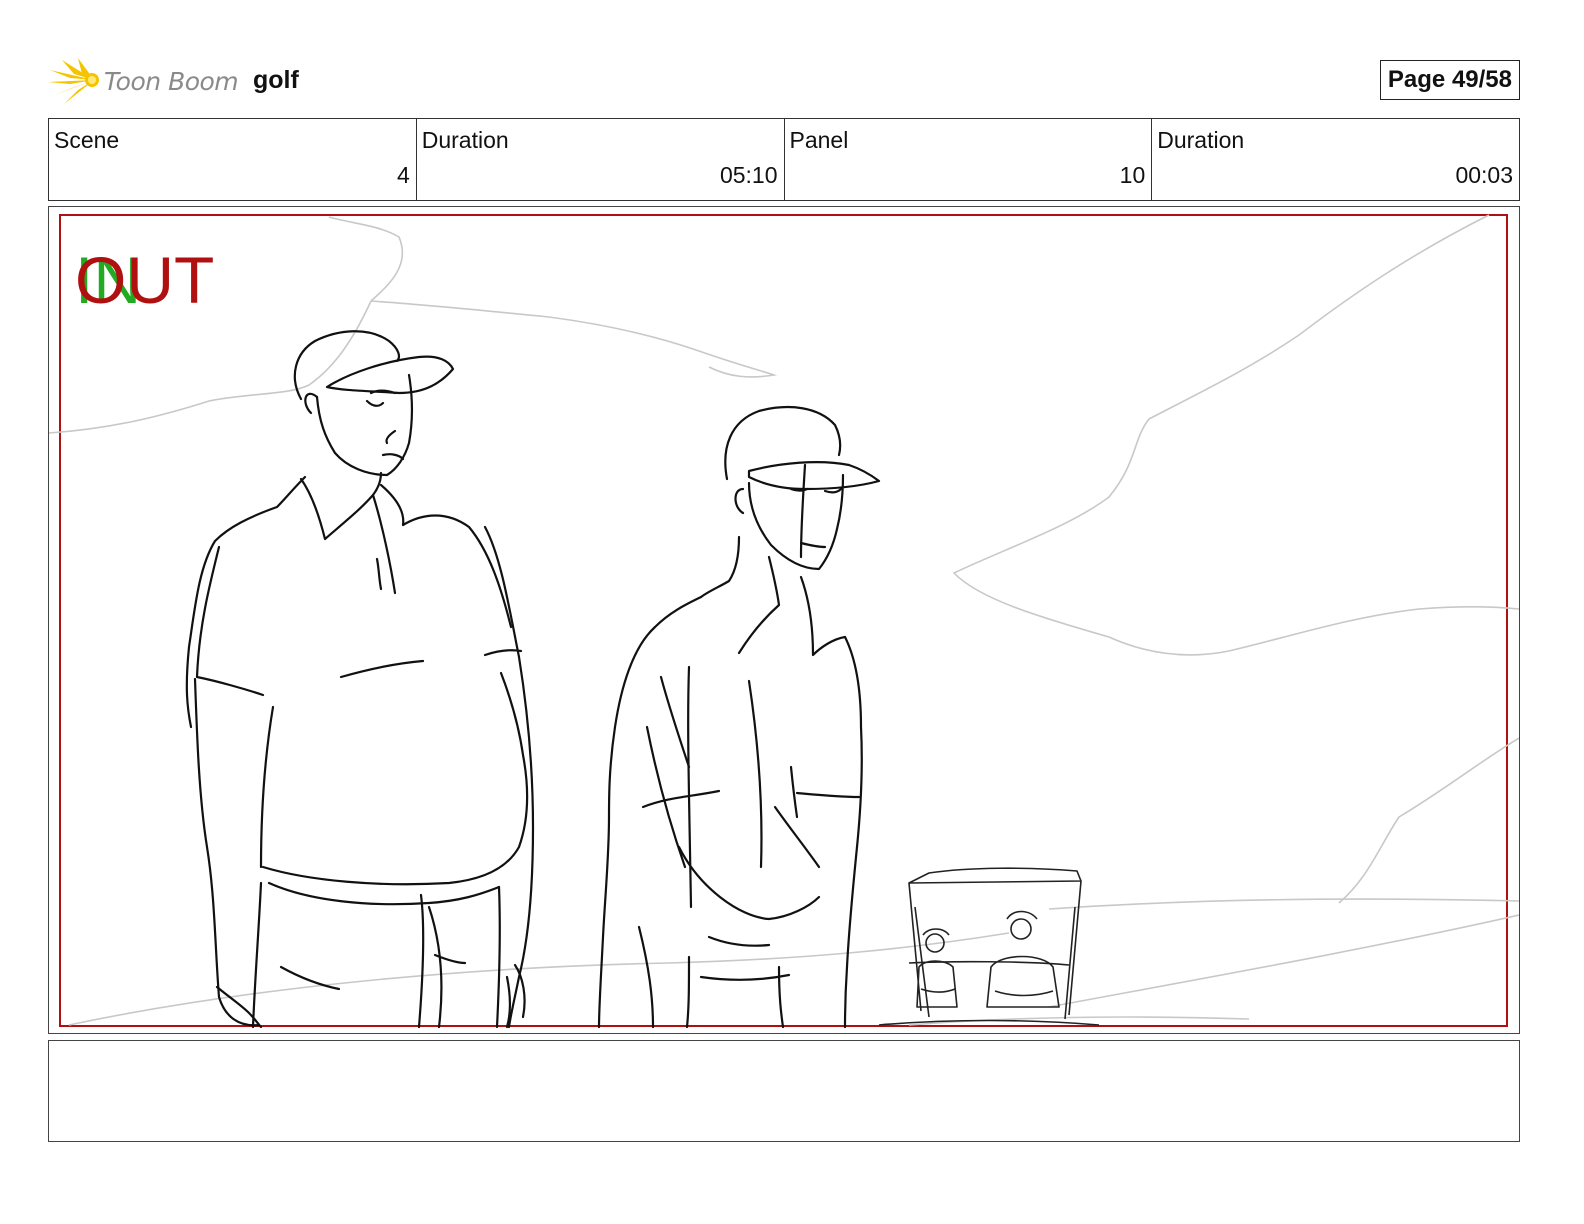 Image resolution: width=1584 pixels, height=1224 pixels. What do you see at coordinates (748, 175) in the screenshot?
I see `scene-duration-value: 05:10` at bounding box center [748, 175].